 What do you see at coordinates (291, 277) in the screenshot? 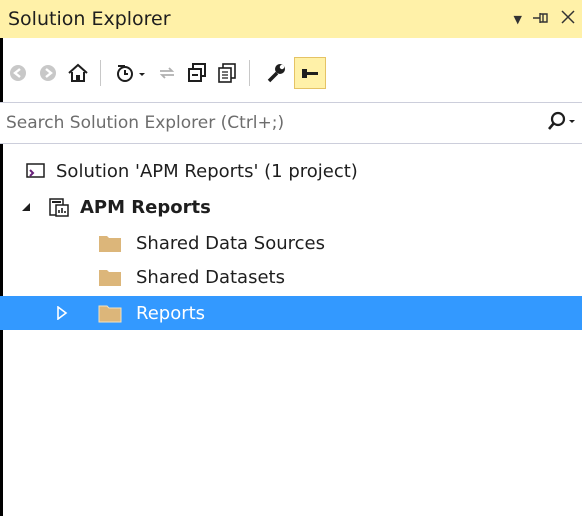
I see `tree-node-shared-datasets: Shared Datasets` at bounding box center [291, 277].